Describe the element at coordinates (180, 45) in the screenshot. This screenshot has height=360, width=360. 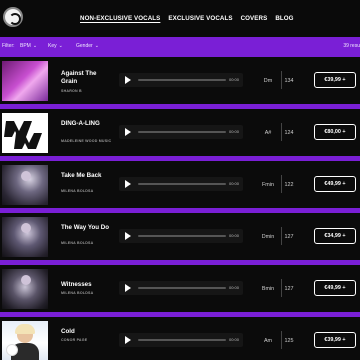
I see `filter-bar: Filter: BPM ⌄ Key ⌄ Gender ⌄ 39 resu` at that location.